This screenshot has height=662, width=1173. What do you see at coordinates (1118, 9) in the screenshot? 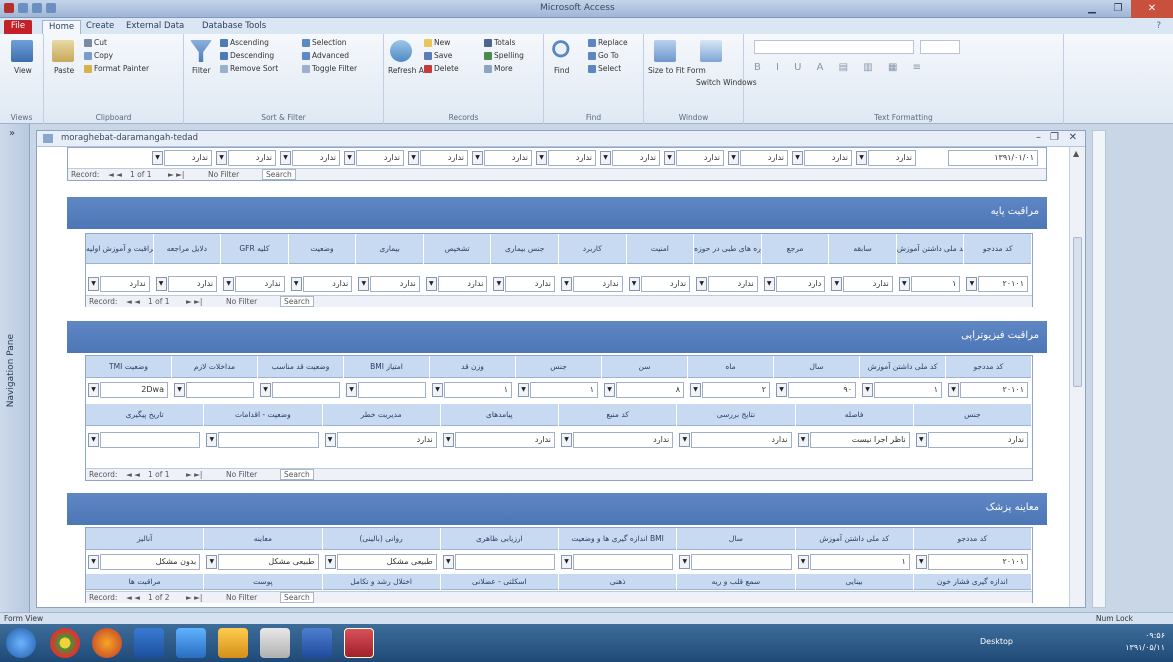
I see `maximize-button: ❐` at bounding box center [1118, 9].